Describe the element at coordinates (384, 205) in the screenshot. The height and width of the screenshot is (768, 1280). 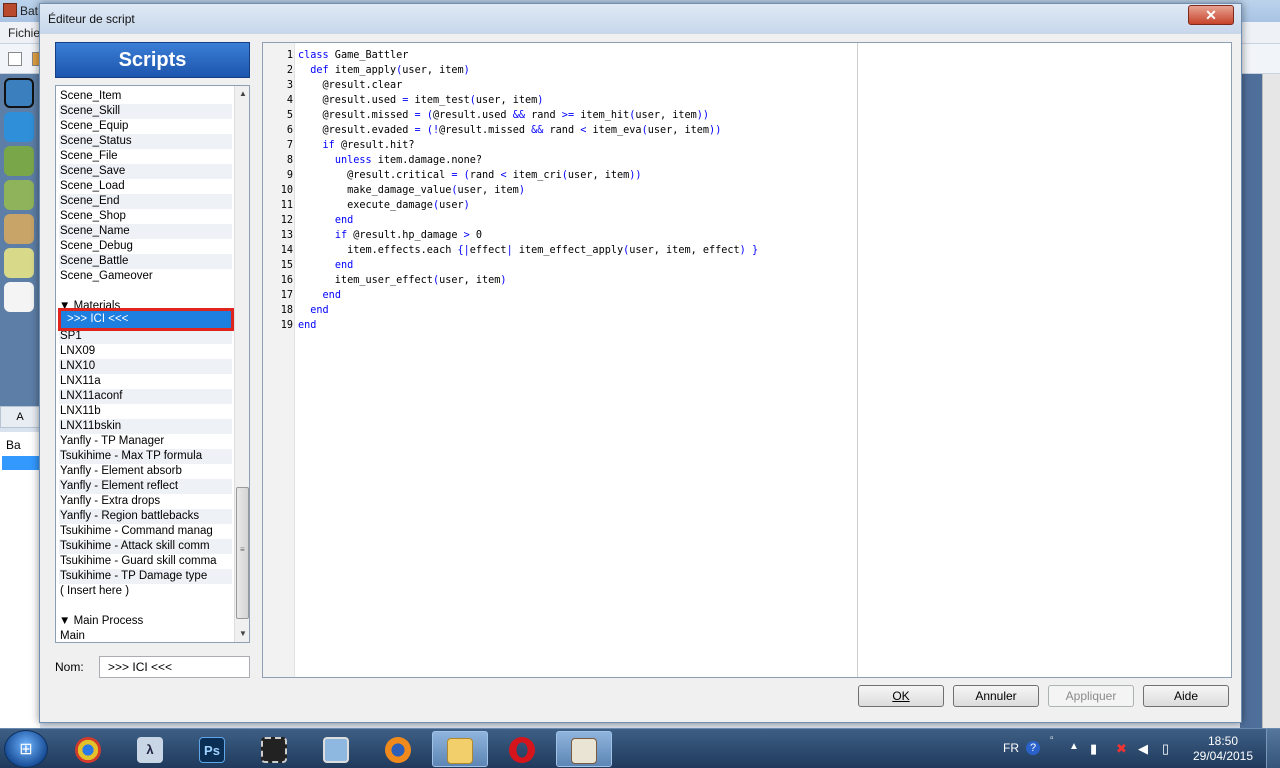
I see `code-line: execute_damage(user)` at that location.